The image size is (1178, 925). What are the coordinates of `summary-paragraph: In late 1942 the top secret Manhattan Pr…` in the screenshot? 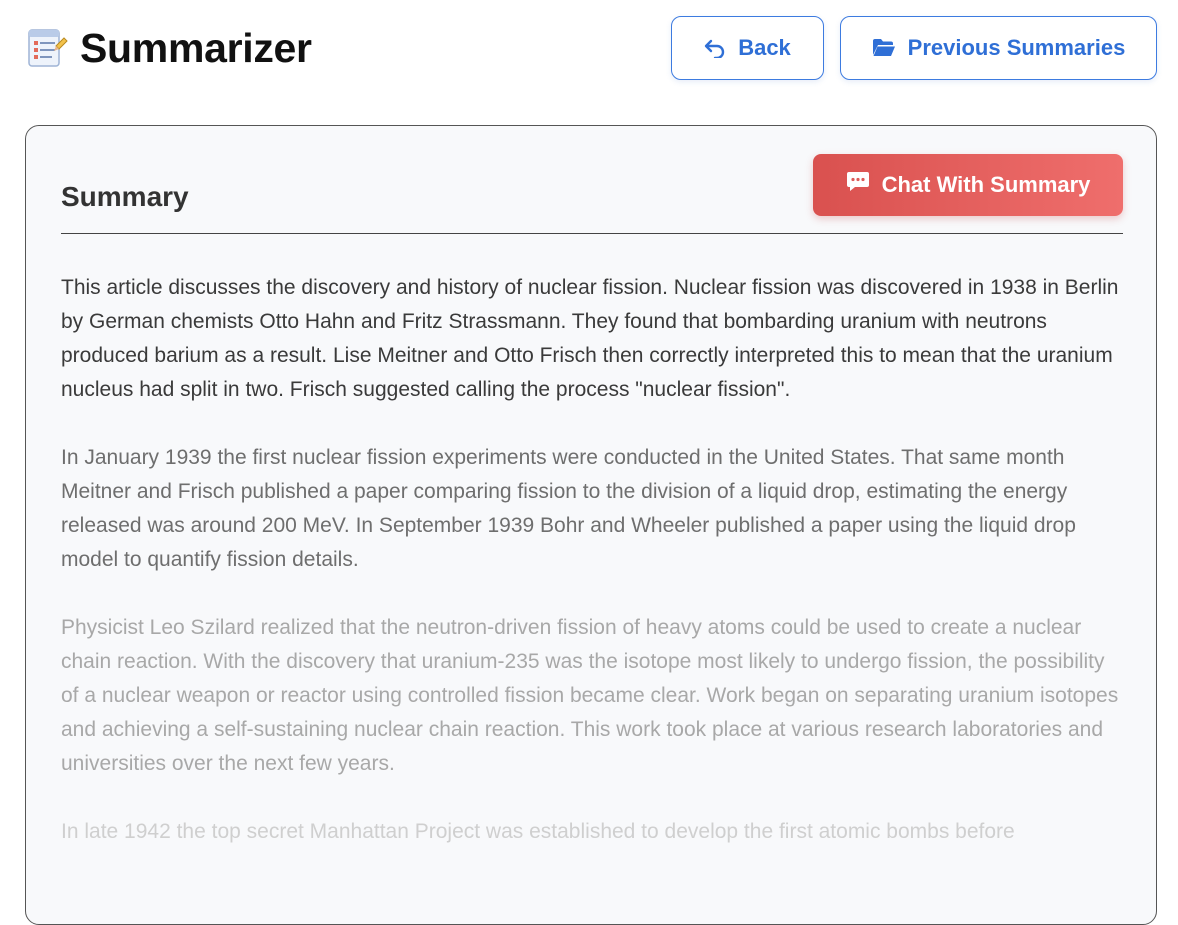 It's located at (538, 831).